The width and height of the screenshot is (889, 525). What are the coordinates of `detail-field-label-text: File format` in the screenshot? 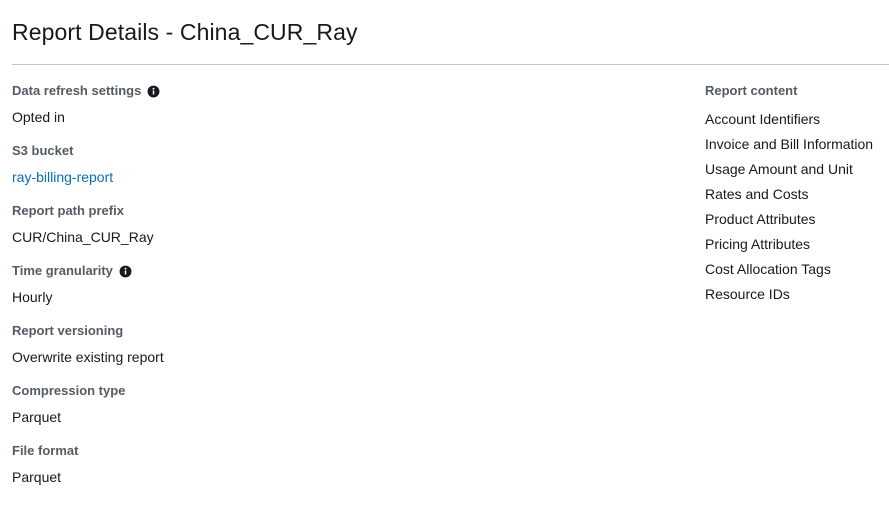 It's located at (45, 450).